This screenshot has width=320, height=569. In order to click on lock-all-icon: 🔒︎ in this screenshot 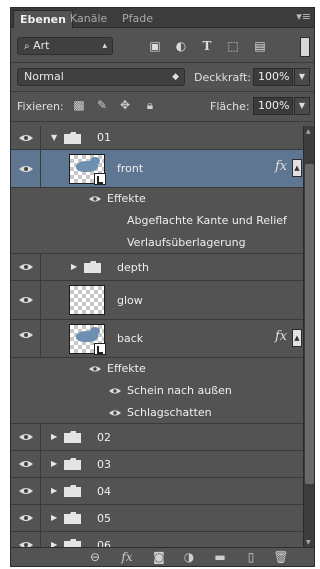, I will do `click(150, 105)`.